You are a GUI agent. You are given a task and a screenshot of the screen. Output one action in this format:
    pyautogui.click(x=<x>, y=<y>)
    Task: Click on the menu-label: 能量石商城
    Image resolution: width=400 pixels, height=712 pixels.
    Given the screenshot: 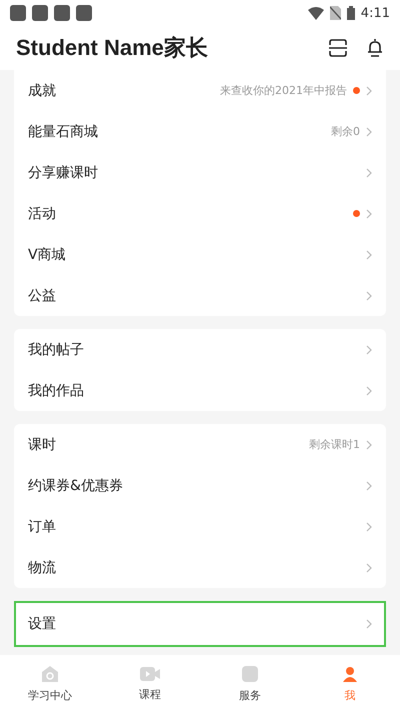 What is the action you would take?
    pyautogui.click(x=63, y=131)
    